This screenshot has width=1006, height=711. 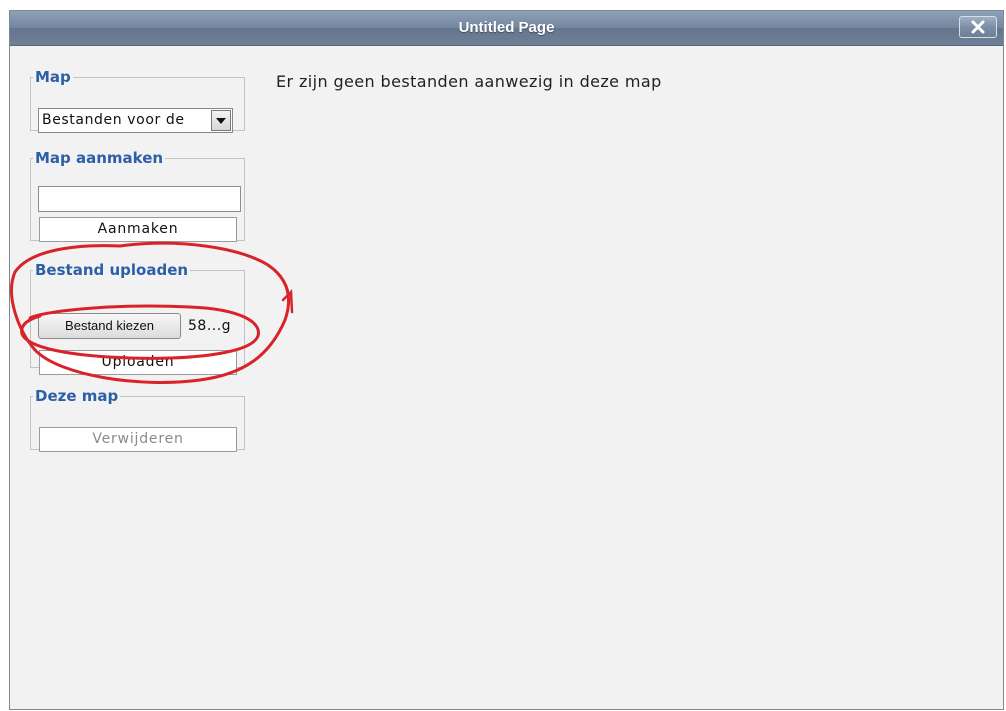 What do you see at coordinates (137, 419) in the screenshot?
I see `this-folder-group: Deze map Verwijderen` at bounding box center [137, 419].